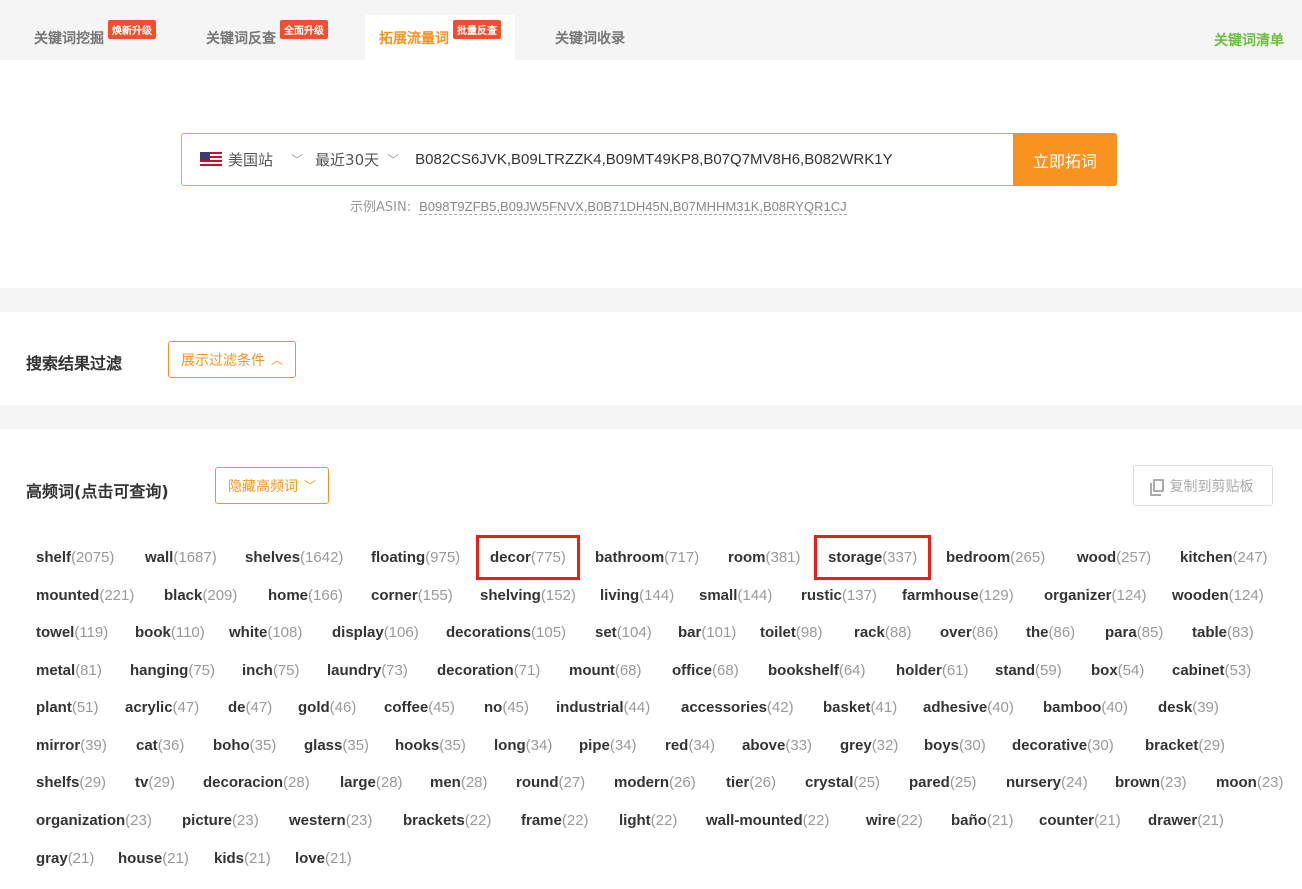  Describe the element at coordinates (305, 595) in the screenshot. I see `keyword-chip: home(166)` at that location.